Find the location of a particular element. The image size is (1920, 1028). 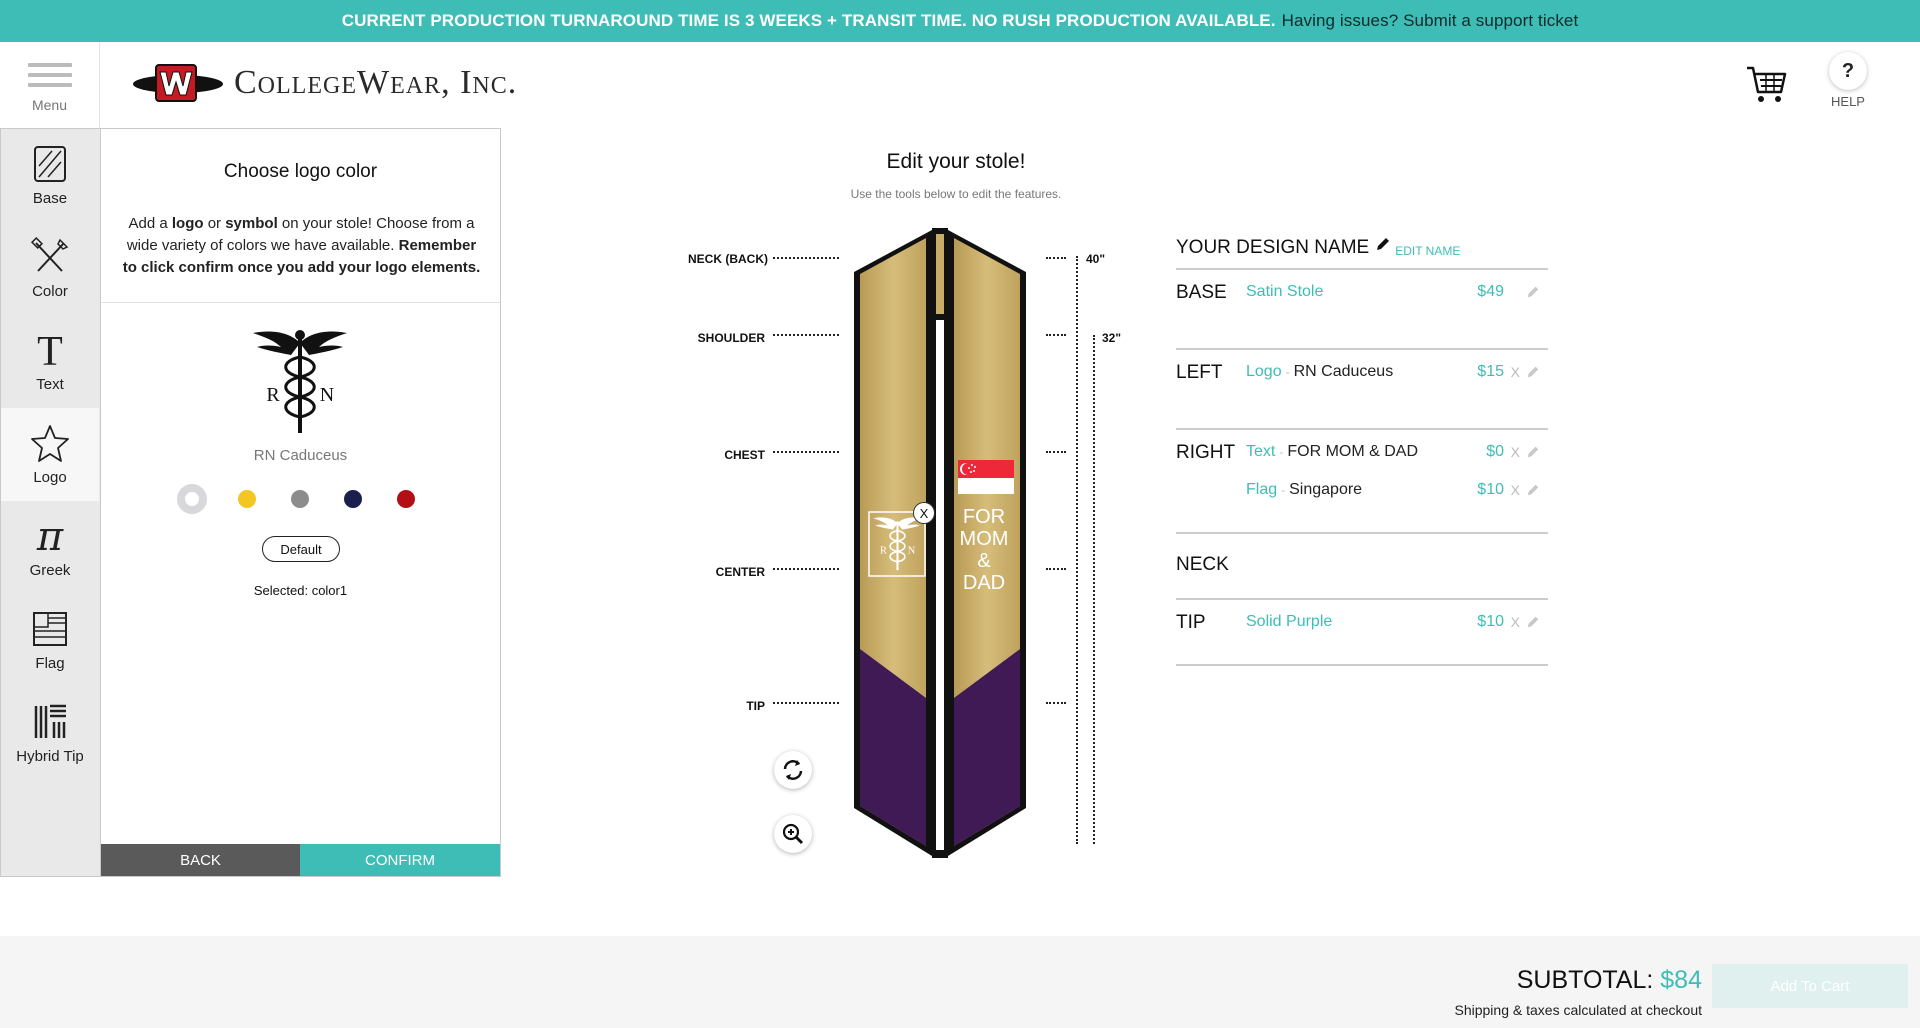

help-button: ? HELP is located at coordinates (1848, 80).